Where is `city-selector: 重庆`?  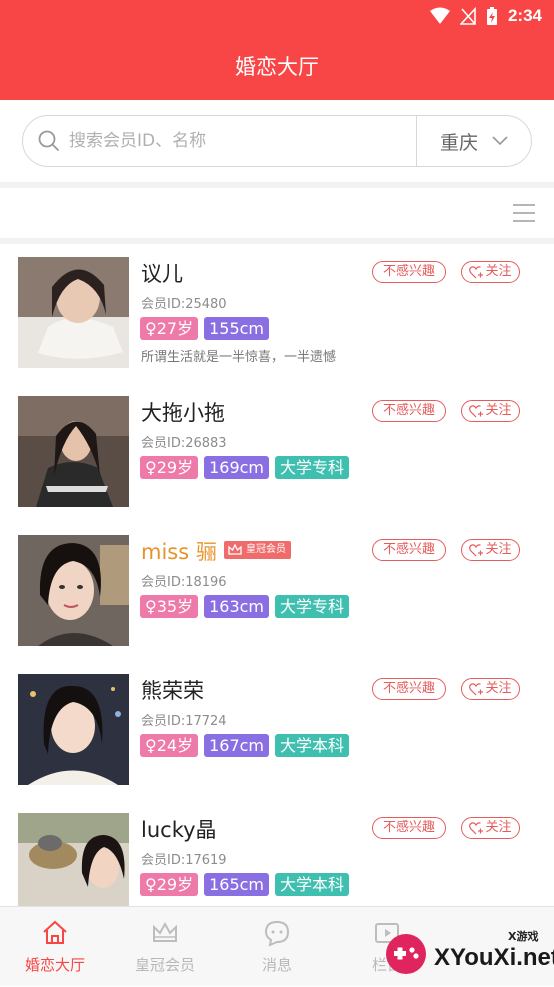 city-selector: 重庆 is located at coordinates (474, 141).